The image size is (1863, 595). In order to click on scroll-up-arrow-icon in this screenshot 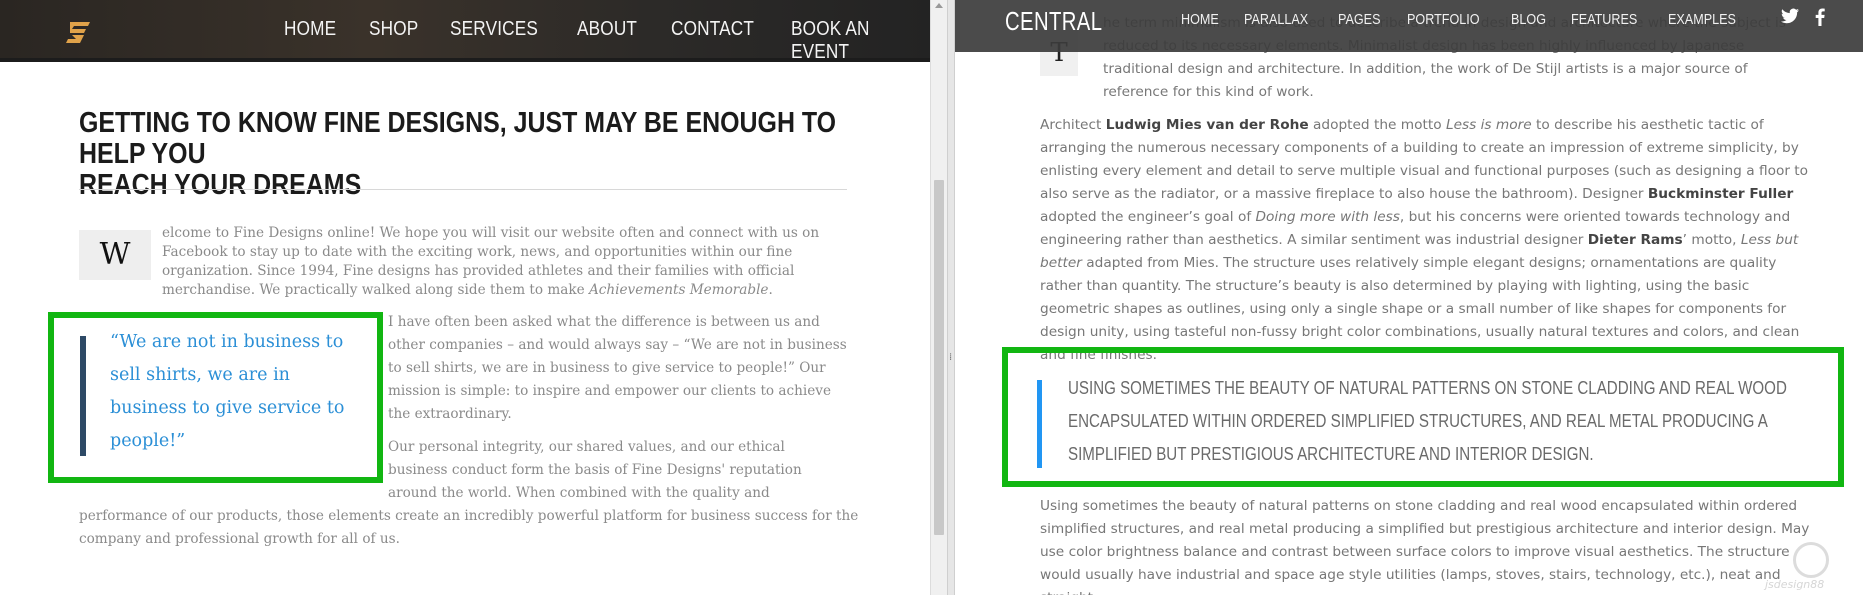, I will do `click(939, 5)`.